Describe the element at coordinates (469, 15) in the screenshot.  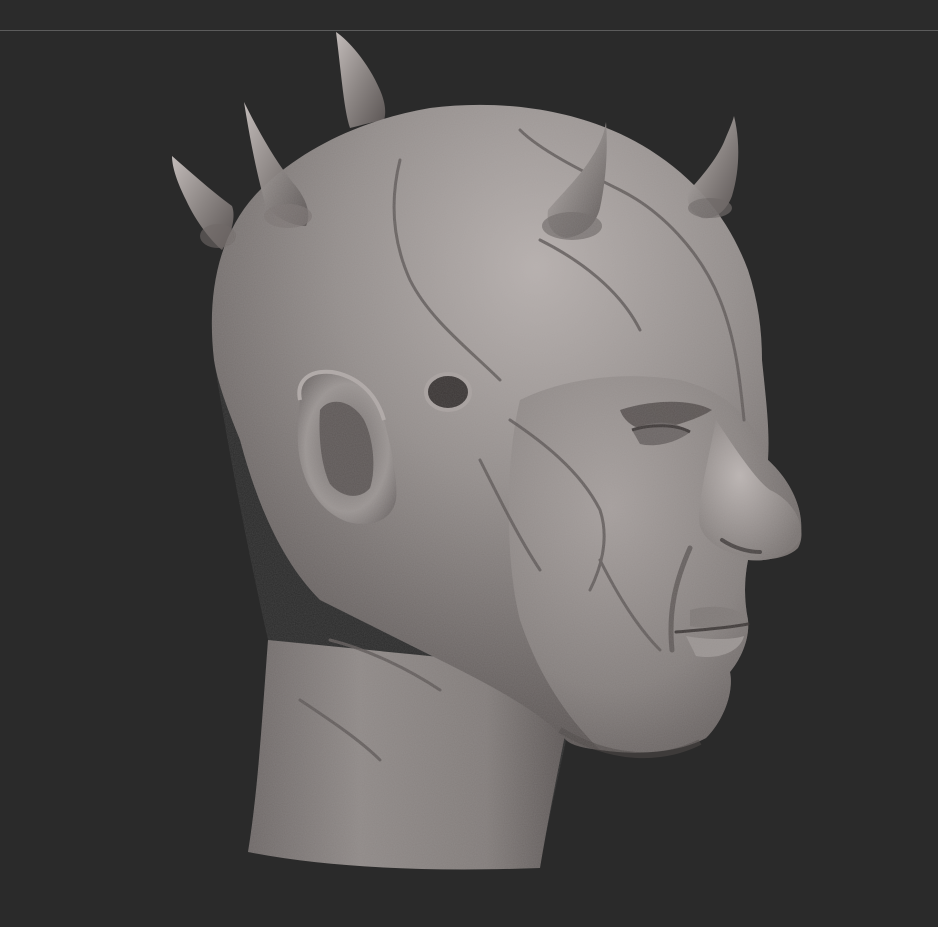
I see `top-toolbar` at that location.